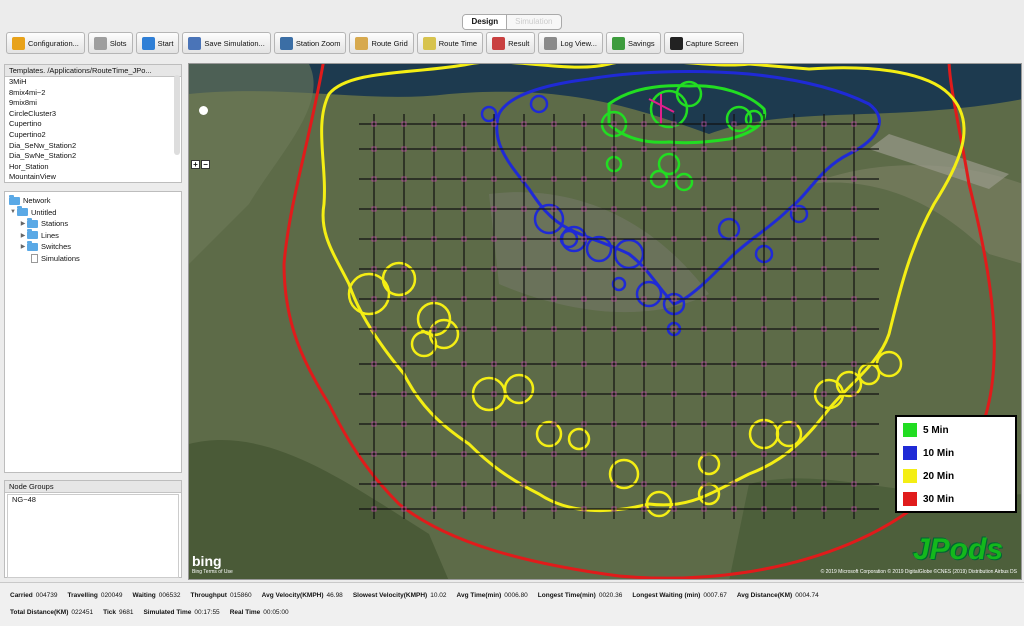 The width and height of the screenshot is (1024, 626). I want to click on bing-logo-text: bing, so click(207, 561).